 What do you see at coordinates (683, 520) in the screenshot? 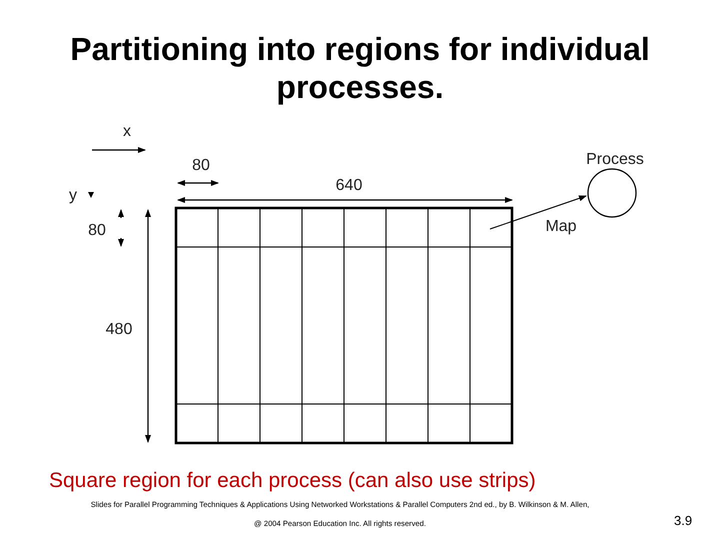
I see `page-number: 3.9` at bounding box center [683, 520].